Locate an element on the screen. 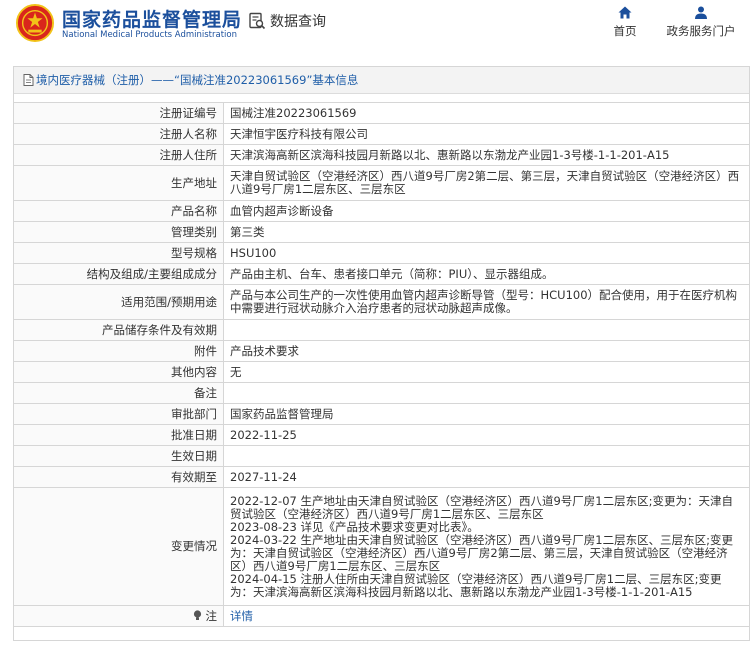 The height and width of the screenshot is (647, 754). site-name-cn: 国家药品监督管理局 is located at coordinates (152, 18).